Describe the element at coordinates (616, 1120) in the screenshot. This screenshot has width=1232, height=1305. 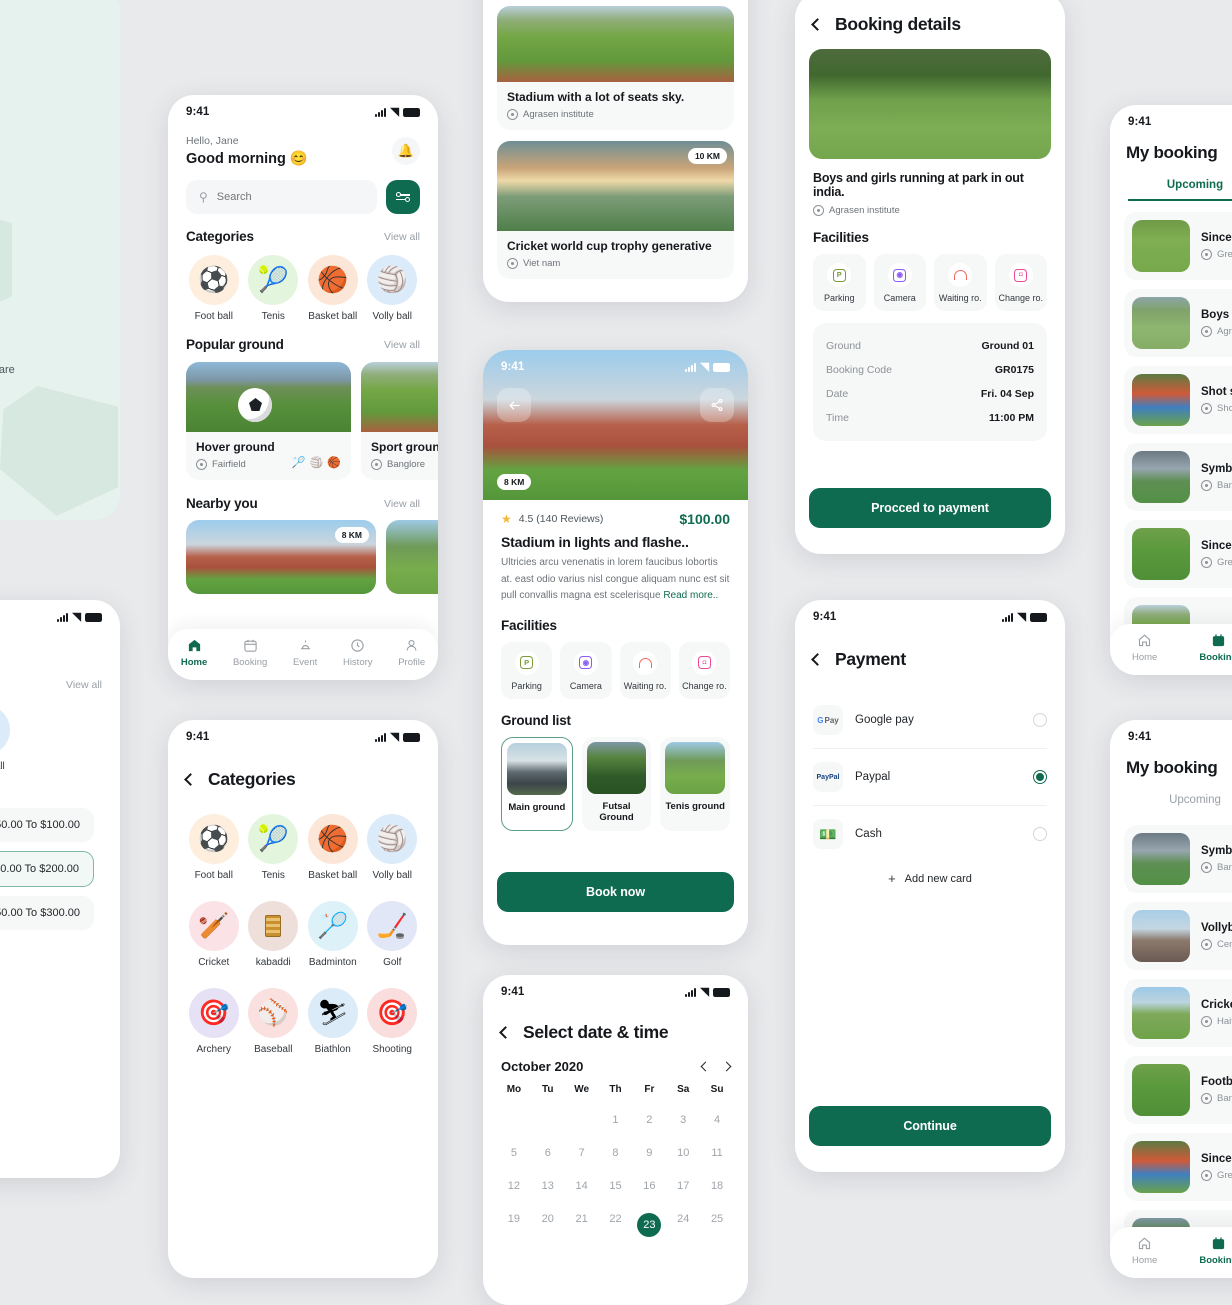
I see `calendar-day: 1` at that location.